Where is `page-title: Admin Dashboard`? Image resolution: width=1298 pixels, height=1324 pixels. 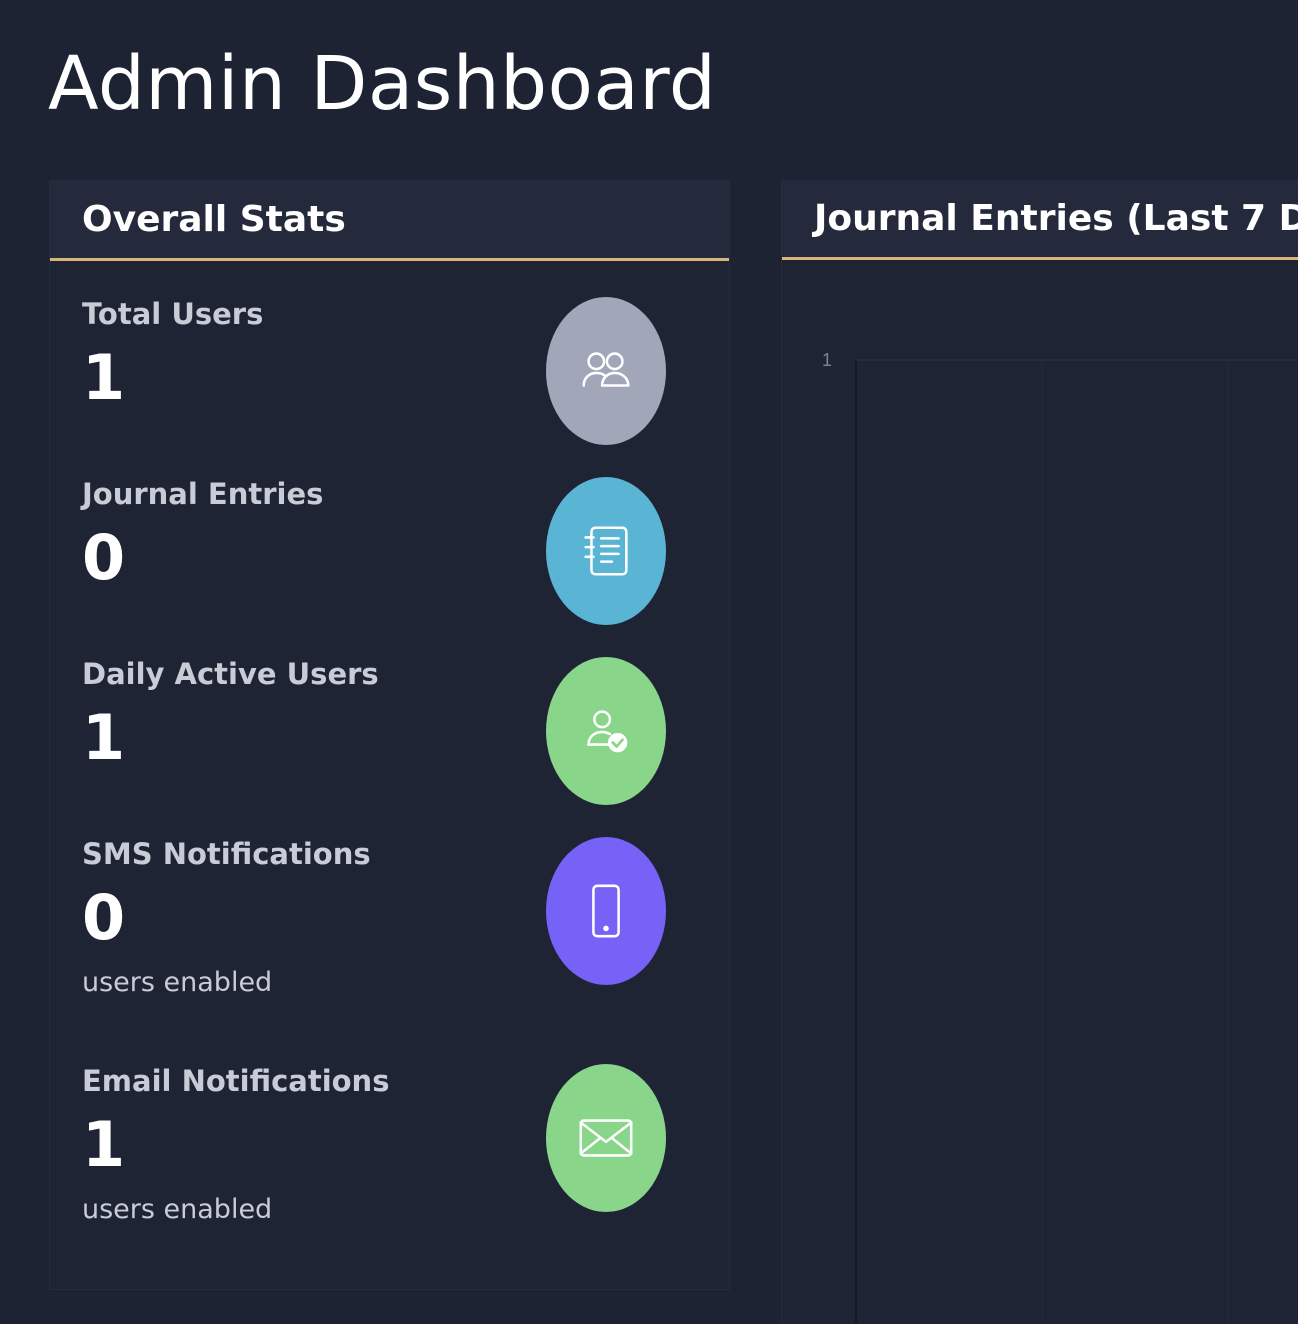 page-title: Admin Dashboard is located at coordinates (382, 84).